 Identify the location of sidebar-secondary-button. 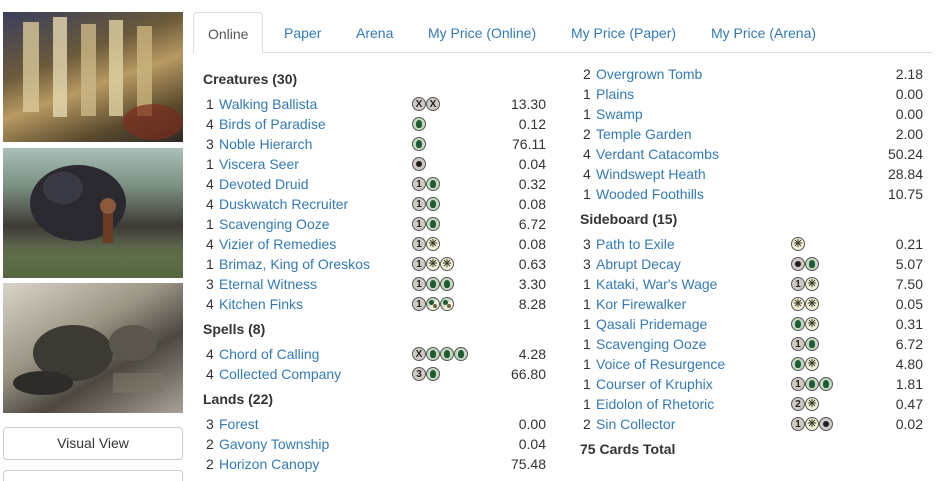
(93, 475).